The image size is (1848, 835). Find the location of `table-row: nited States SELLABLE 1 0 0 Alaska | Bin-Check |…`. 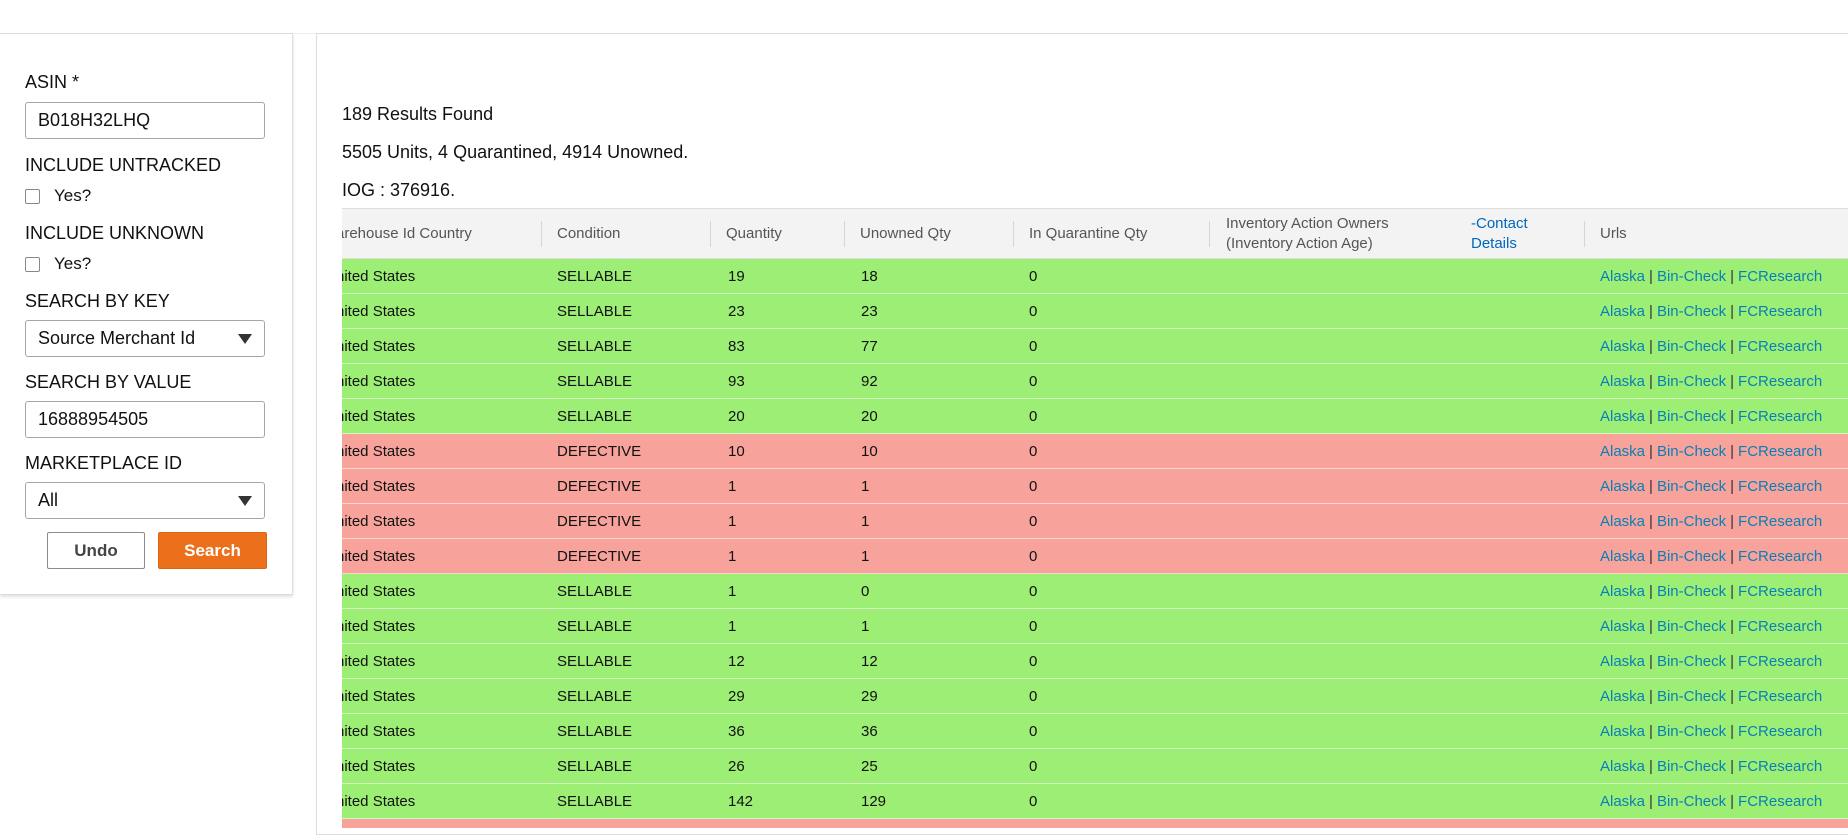

table-row: nited States SELLABLE 1 0 0 Alaska | Bin-Check |… is located at coordinates (1095, 591).